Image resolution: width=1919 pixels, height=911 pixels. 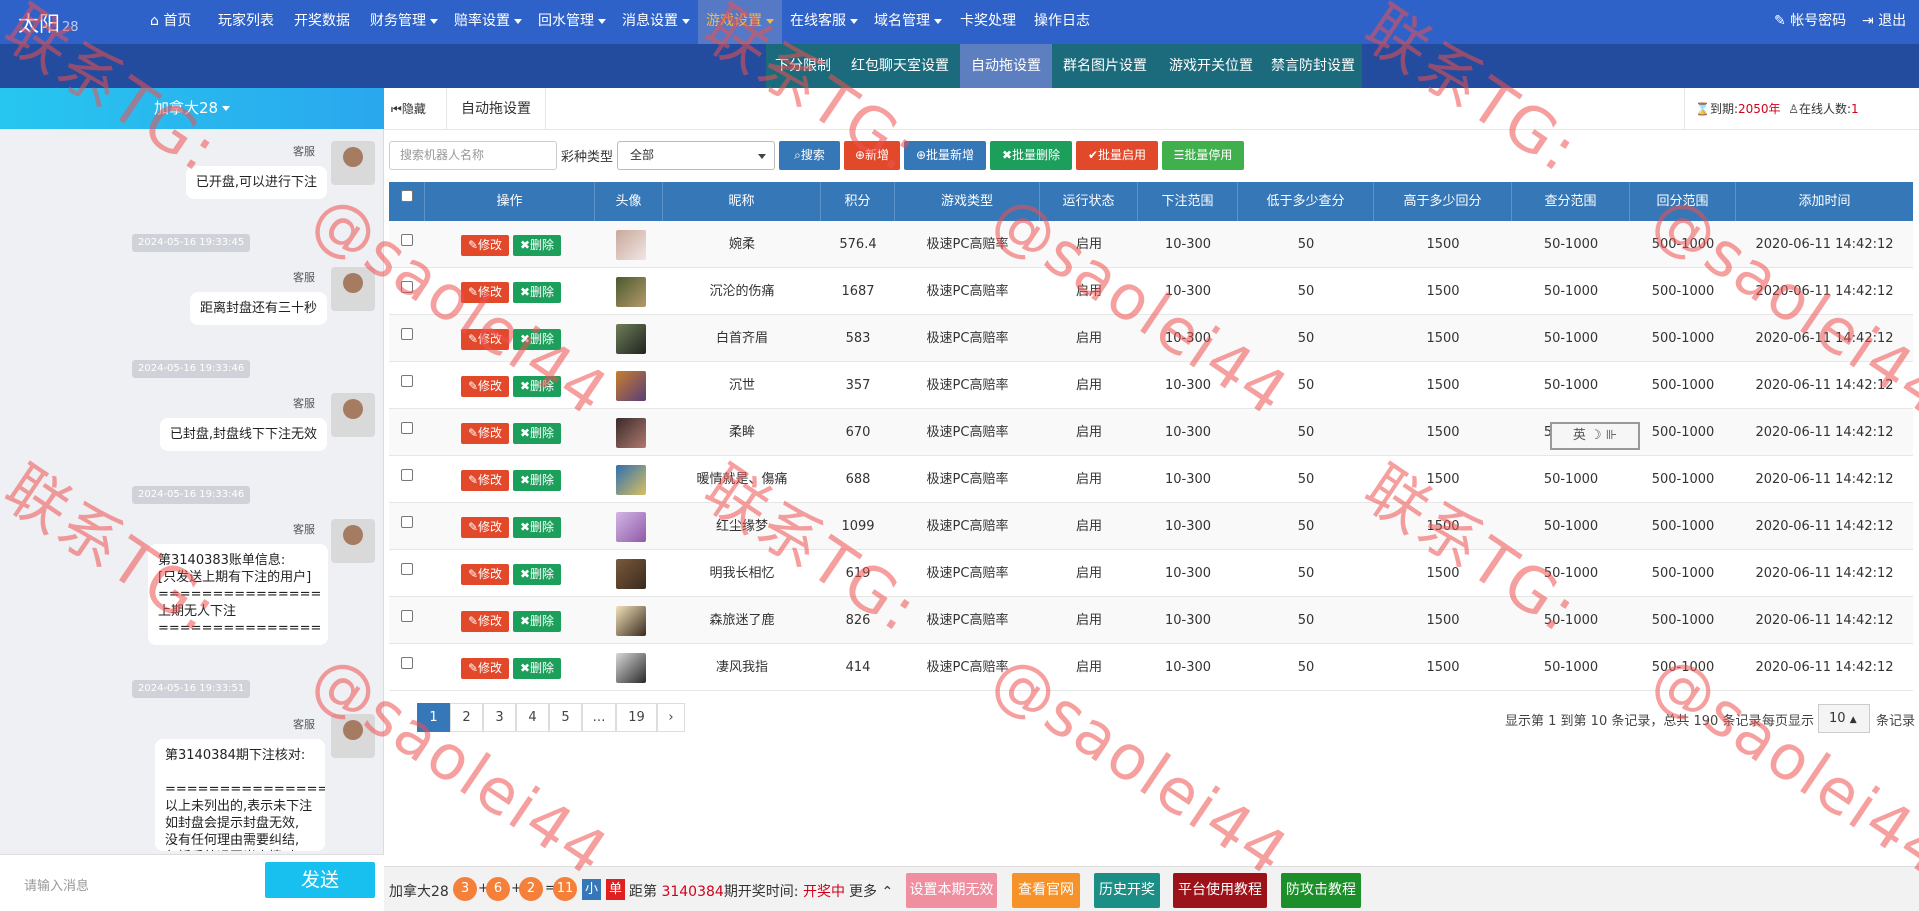 What do you see at coordinates (1006, 66) in the screenshot?
I see `tab-auto-bot: 自动拖设置` at bounding box center [1006, 66].